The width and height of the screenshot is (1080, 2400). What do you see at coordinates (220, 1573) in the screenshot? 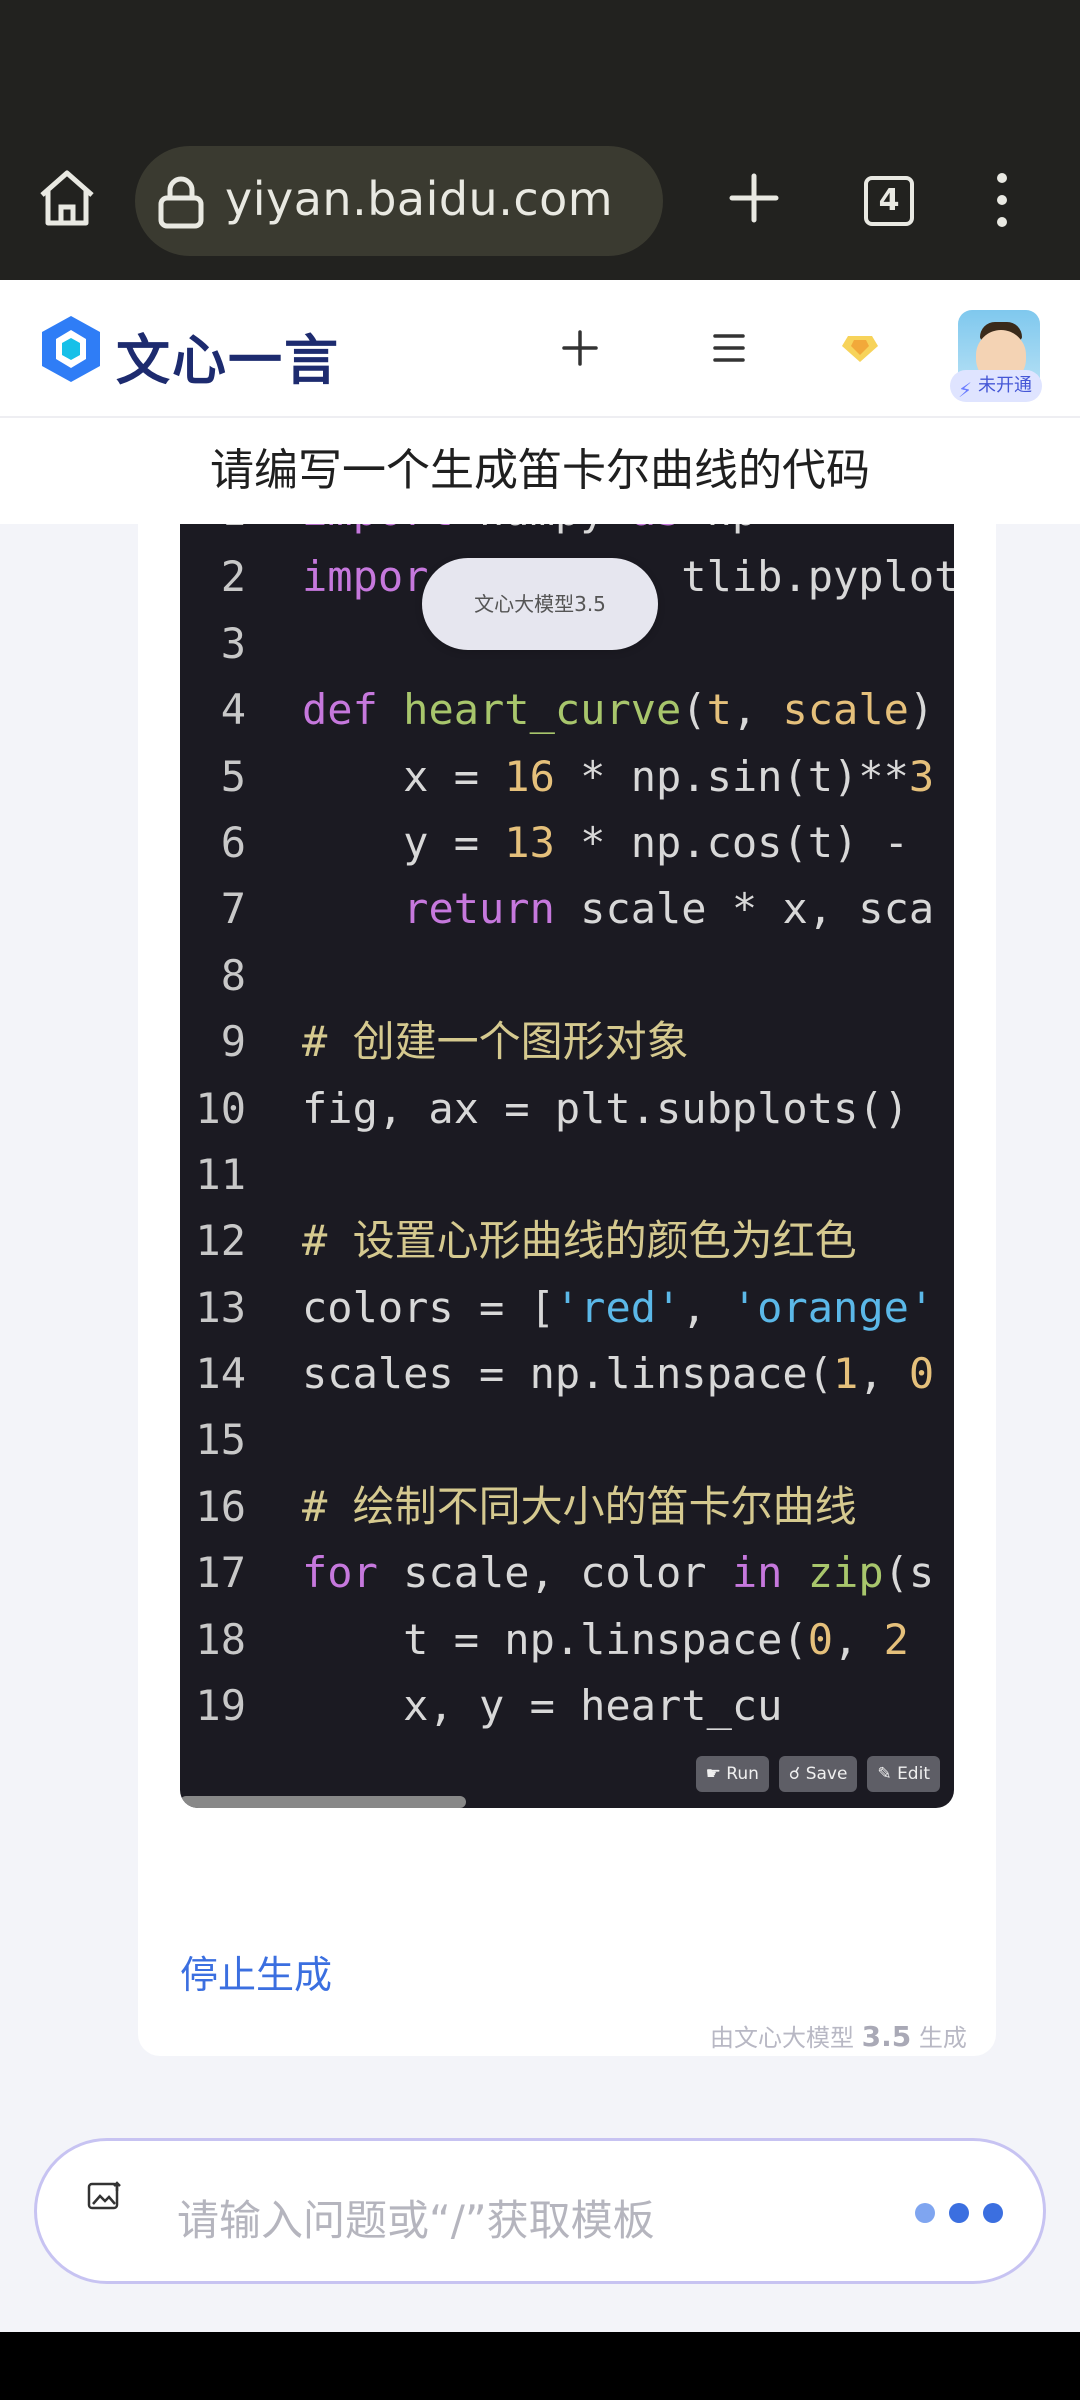
I see `line-number: 17` at bounding box center [220, 1573].